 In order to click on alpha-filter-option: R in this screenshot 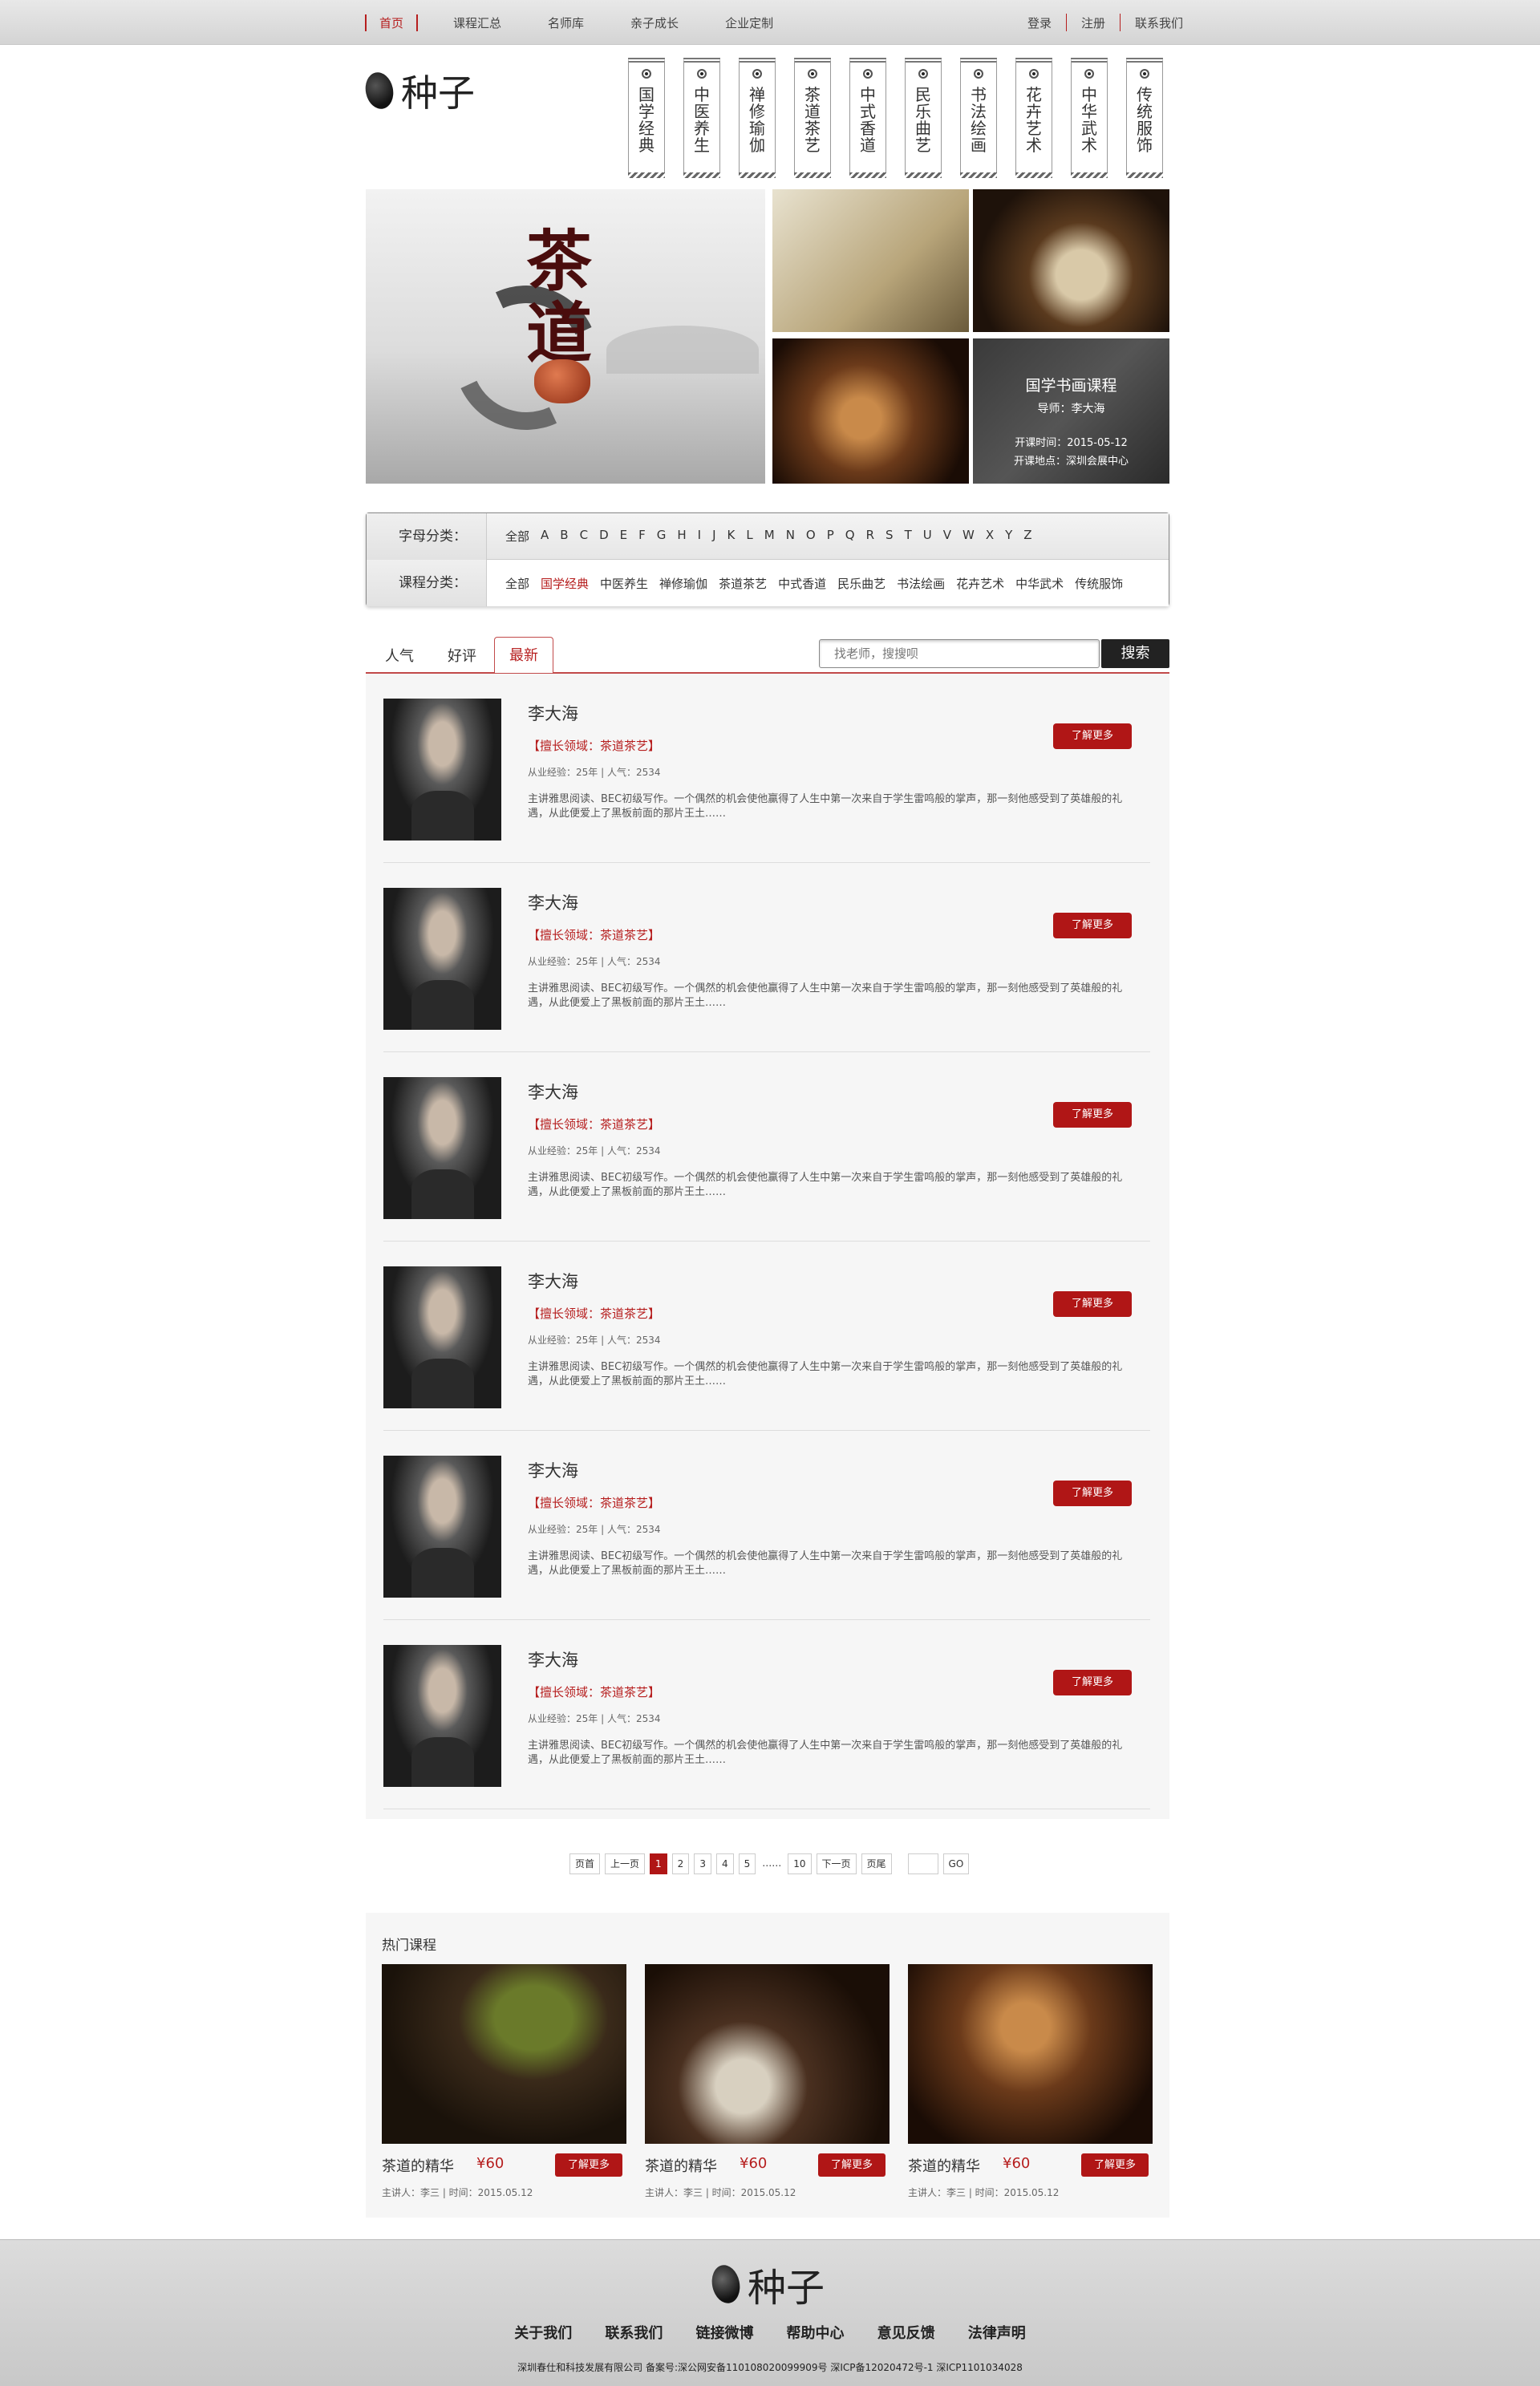, I will do `click(870, 536)`.